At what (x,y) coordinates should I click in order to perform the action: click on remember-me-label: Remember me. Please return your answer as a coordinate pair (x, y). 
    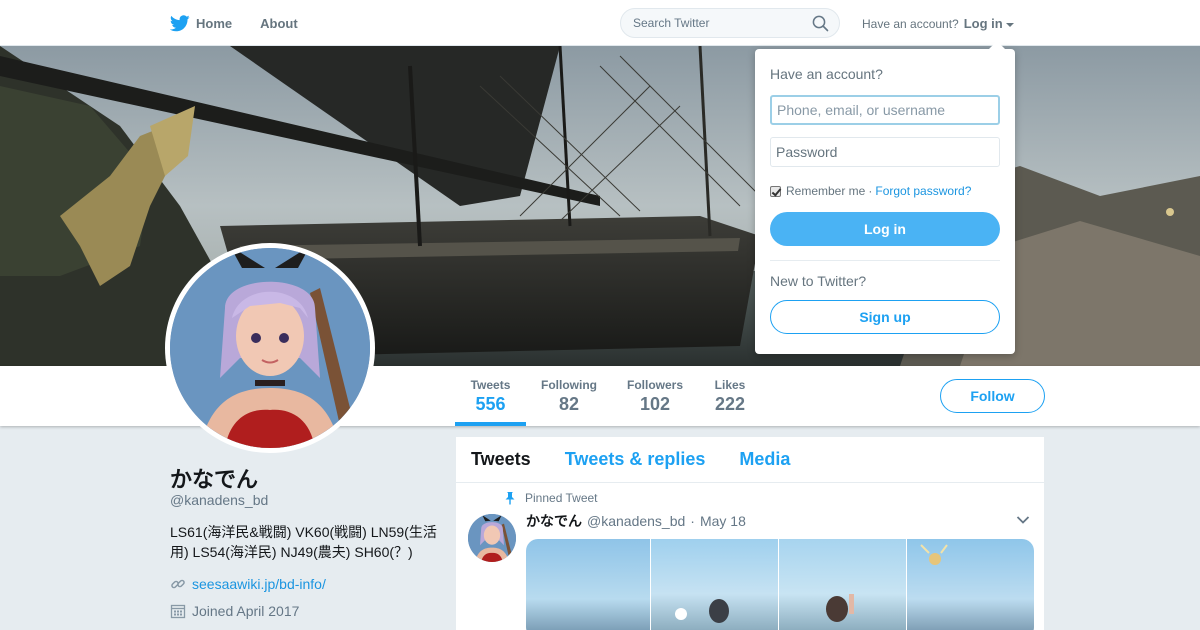
    Looking at the image, I should click on (825, 191).